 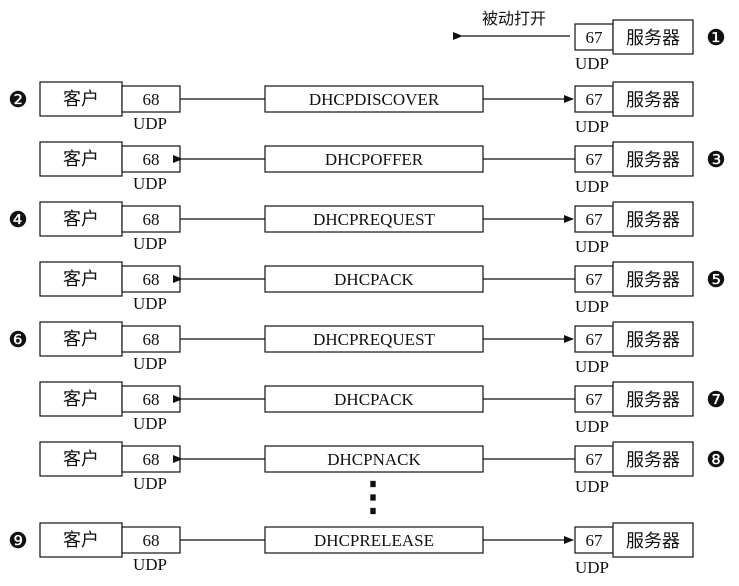 I want to click on step-marker: ❸, so click(x=716, y=159).